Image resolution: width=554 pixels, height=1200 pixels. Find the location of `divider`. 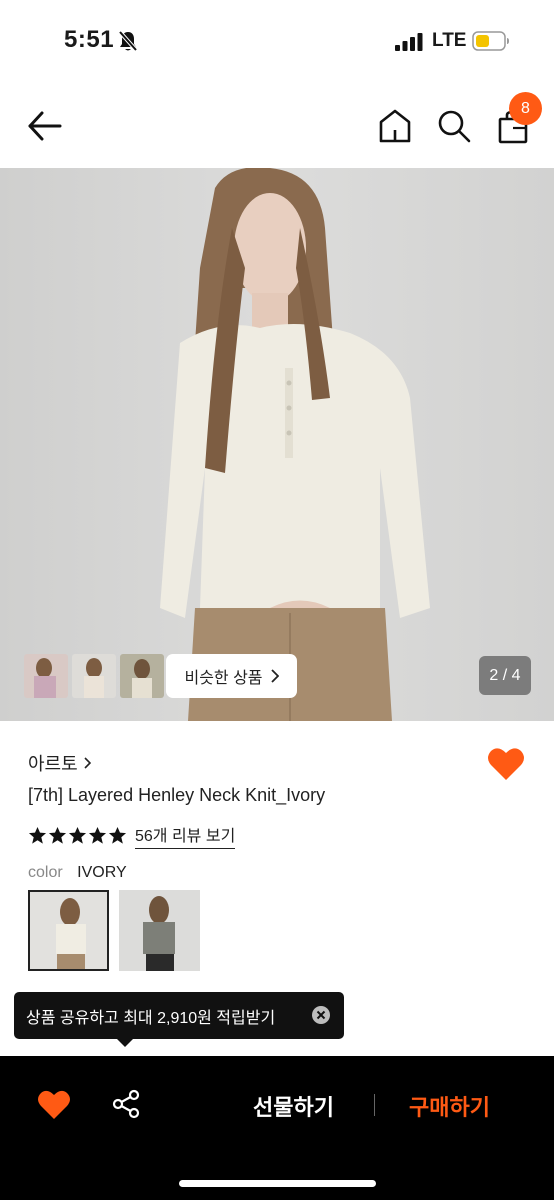

divider is located at coordinates (374, 1105).